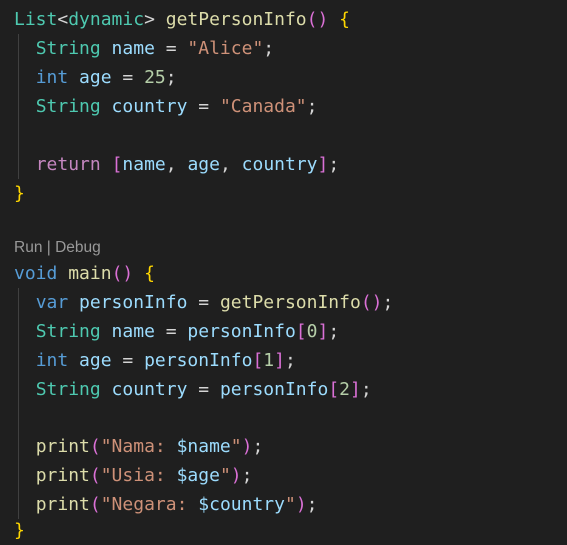 This screenshot has height=545, width=567. I want to click on code-line-15: print("Nama: $name");, so click(139, 446).